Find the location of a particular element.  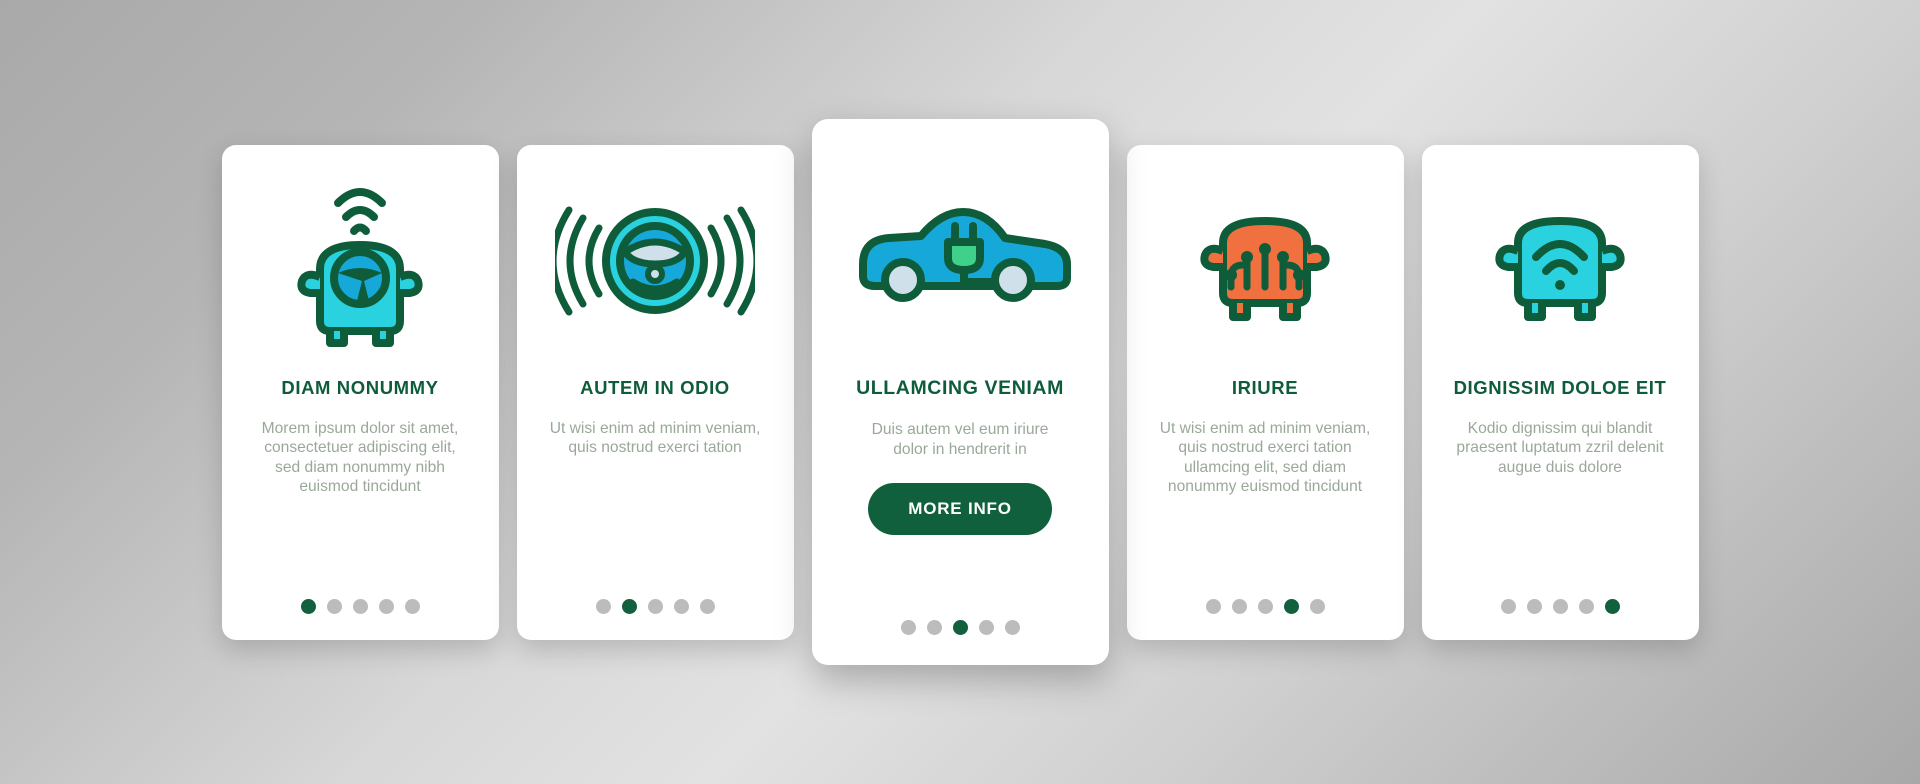

card-1-pagination-dots is located at coordinates (360, 606).